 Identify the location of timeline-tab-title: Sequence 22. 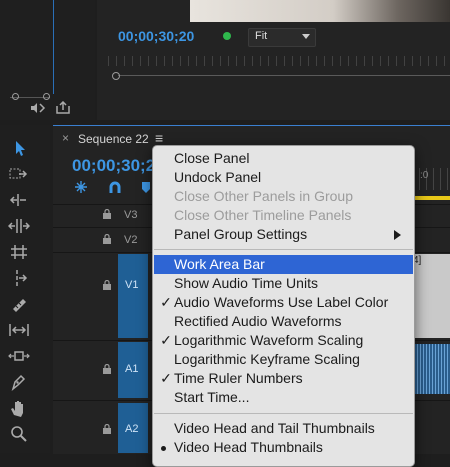
(113, 139).